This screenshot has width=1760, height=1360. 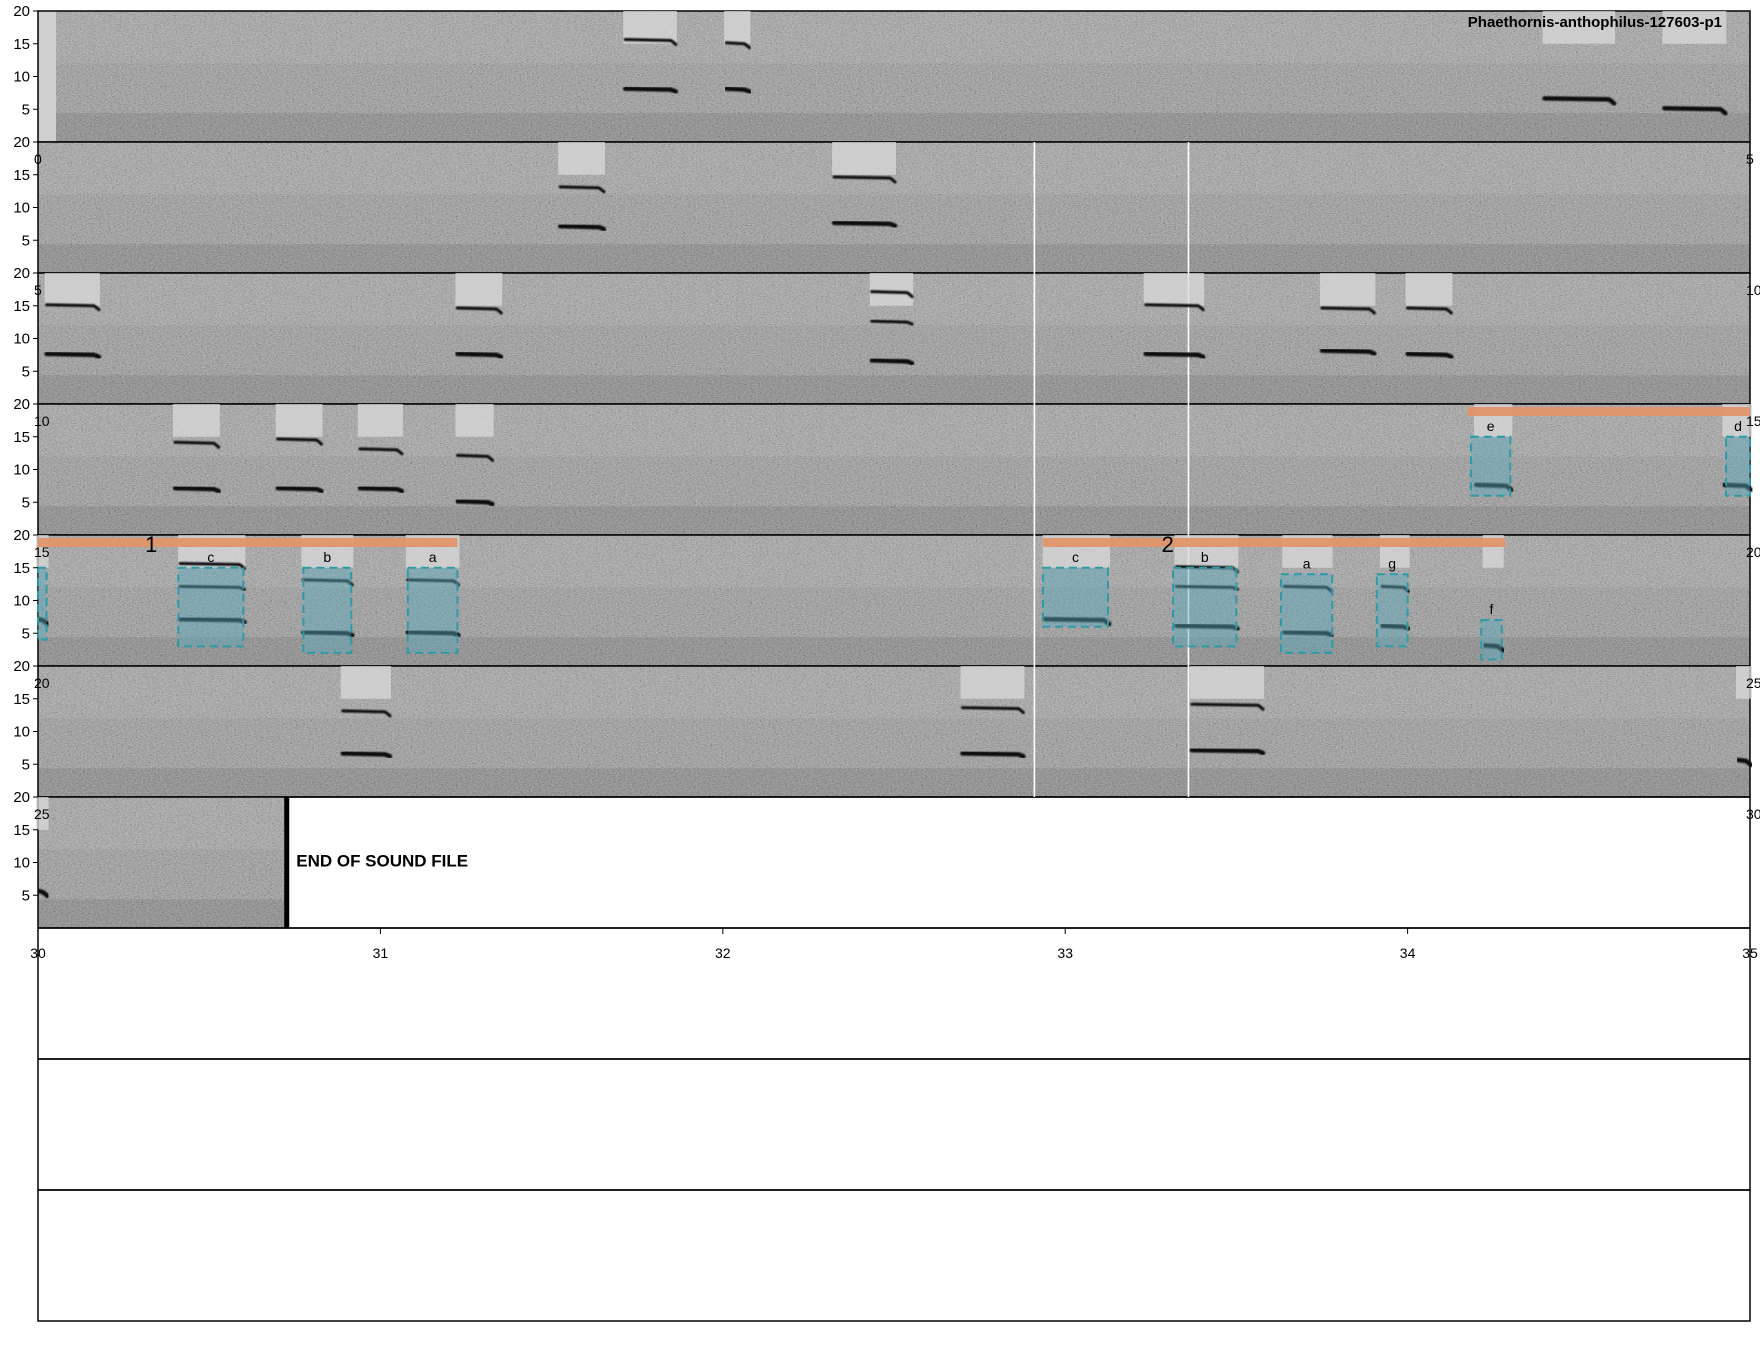 I want to click on row-edge-label-right: 5, so click(x=1750, y=159).